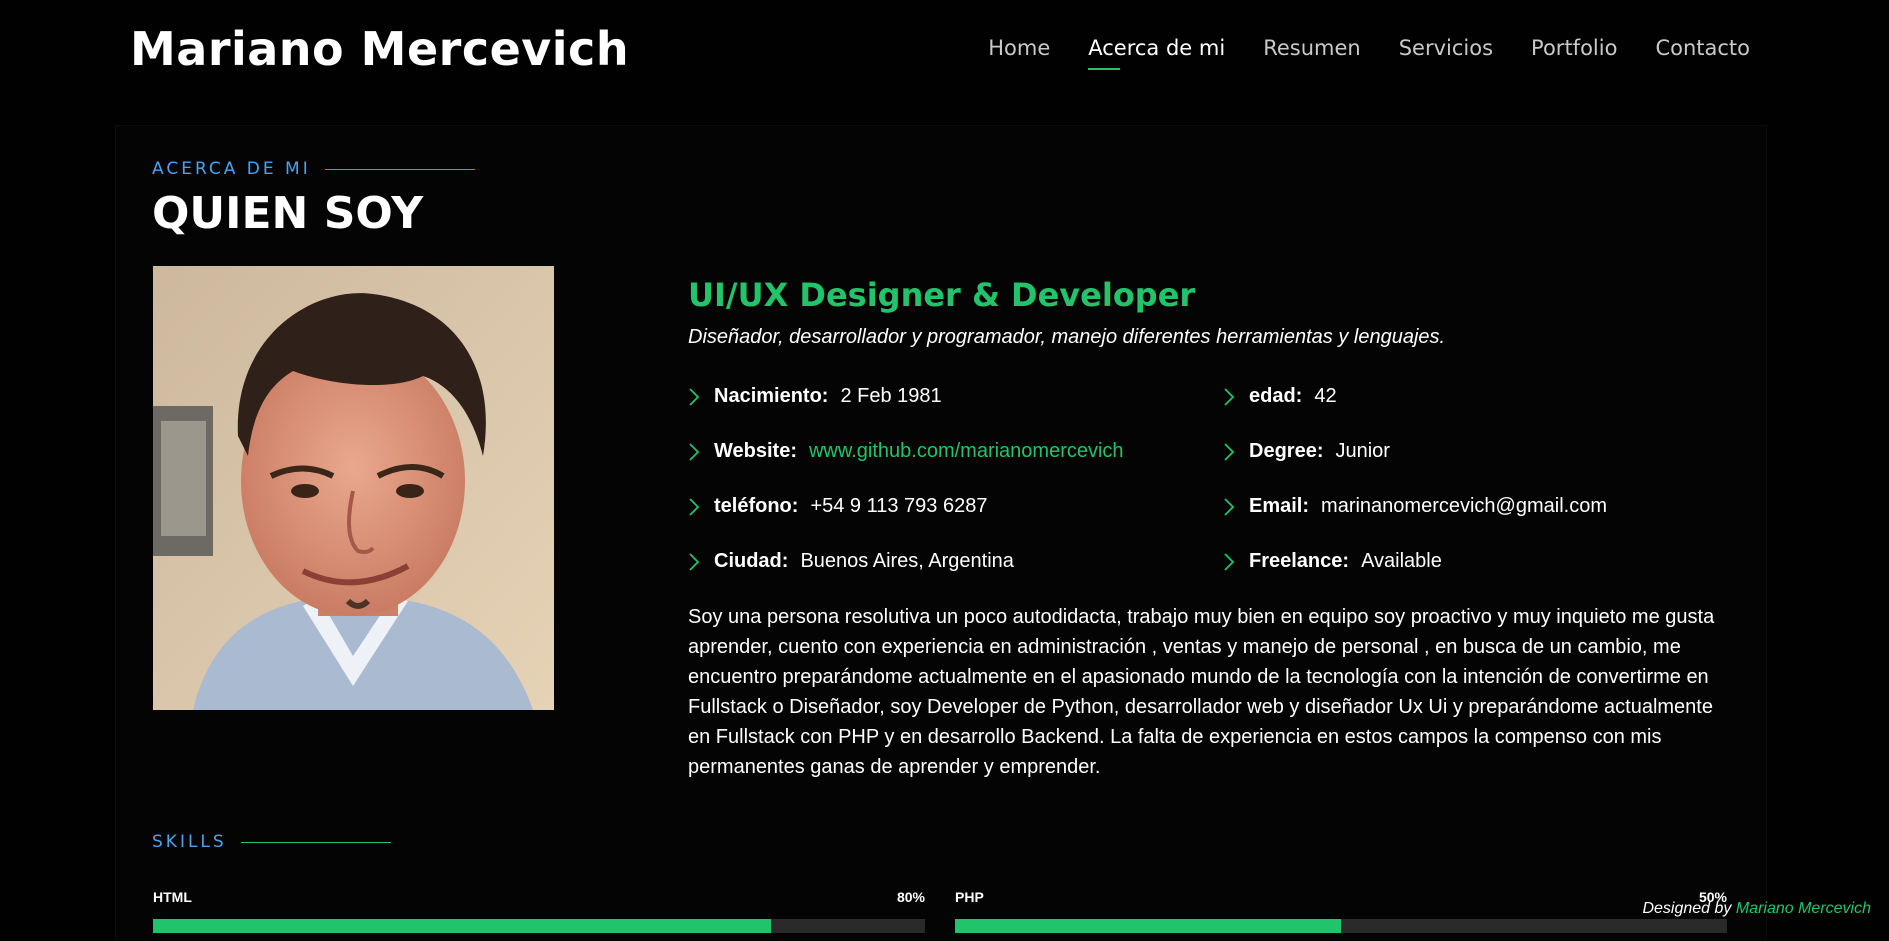  I want to click on fact-value: Junior, so click(1362, 451).